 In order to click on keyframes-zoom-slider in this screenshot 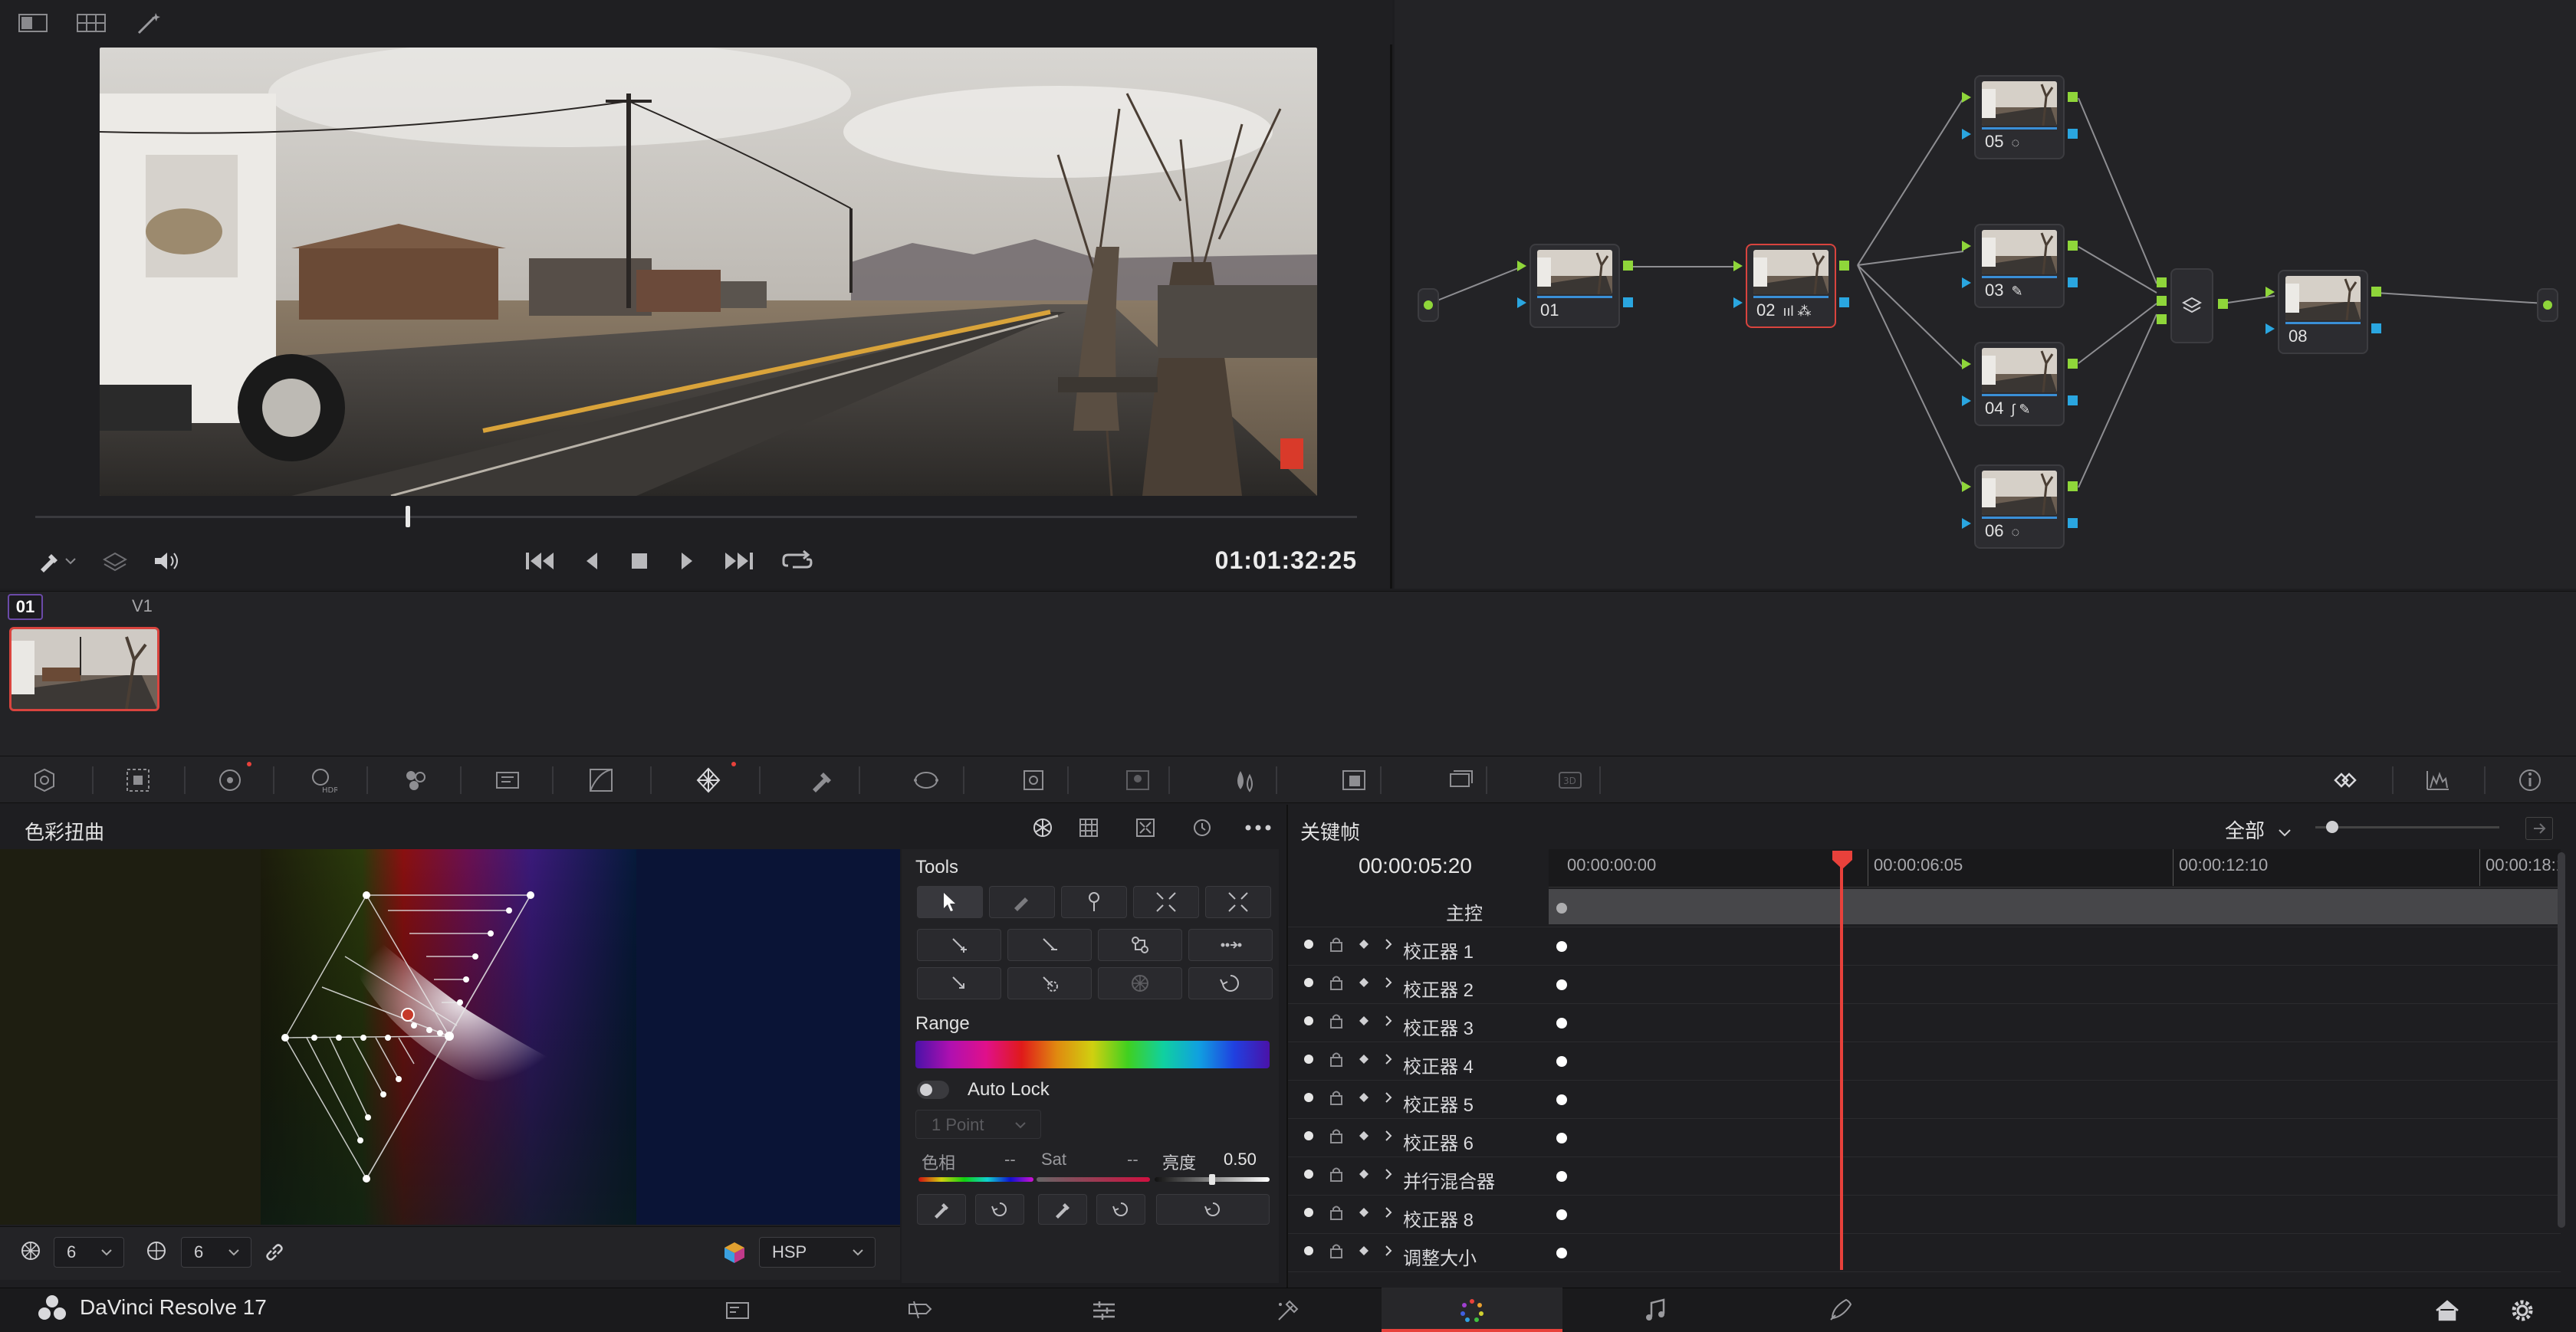, I will do `click(2407, 827)`.